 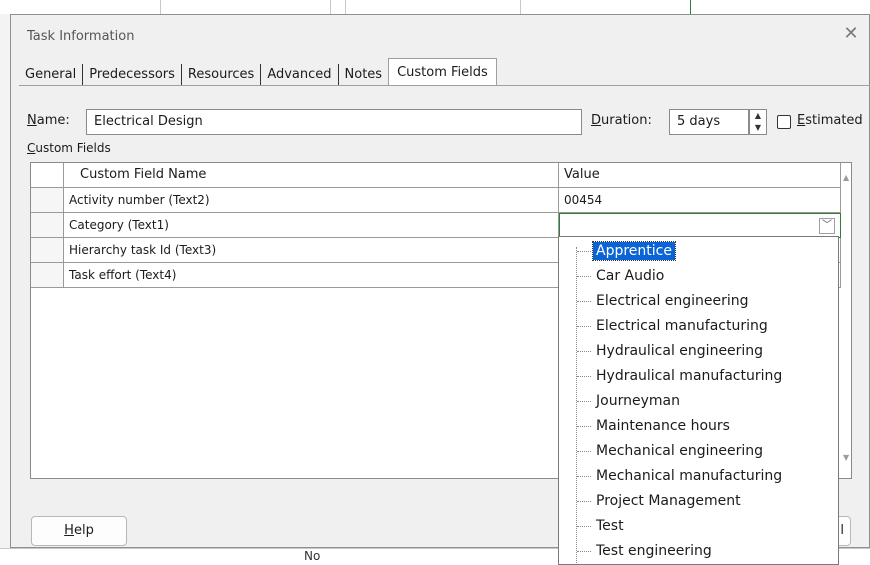 What do you see at coordinates (681, 376) in the screenshot?
I see `dropdown-option: Hydraulical manufacturing` at bounding box center [681, 376].